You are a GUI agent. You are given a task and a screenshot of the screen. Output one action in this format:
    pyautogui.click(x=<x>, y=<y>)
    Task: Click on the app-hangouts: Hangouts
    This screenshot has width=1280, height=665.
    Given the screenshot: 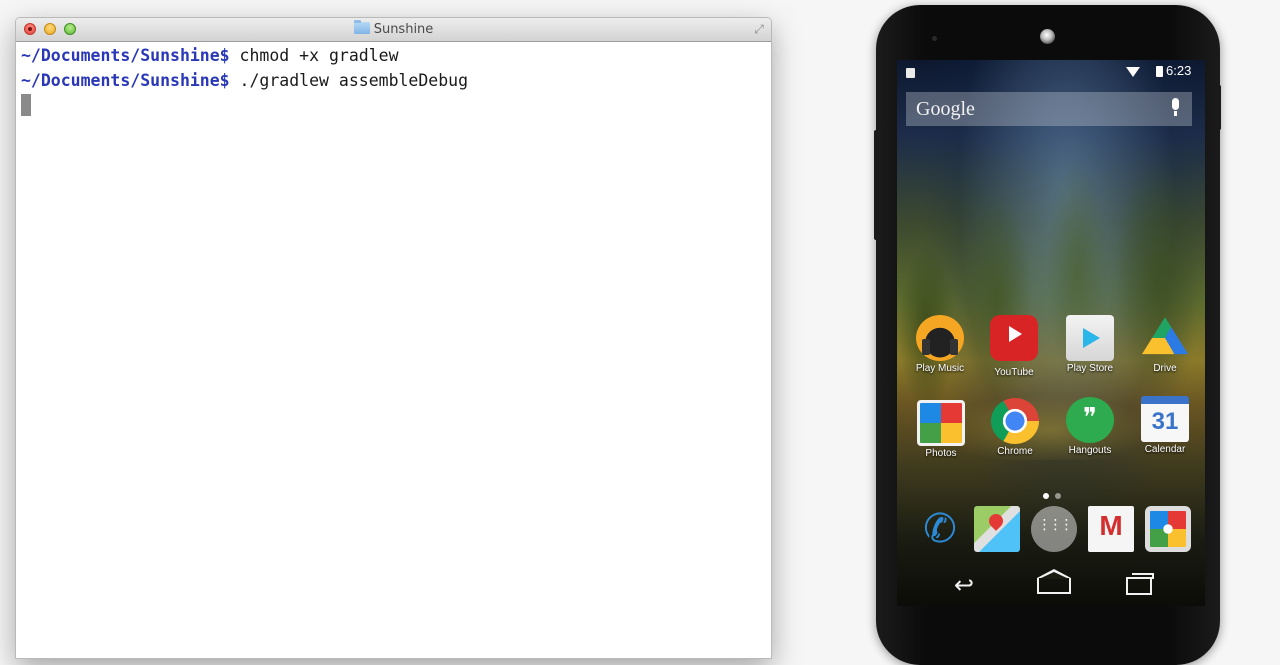 What is the action you would take?
    pyautogui.click(x=1090, y=427)
    